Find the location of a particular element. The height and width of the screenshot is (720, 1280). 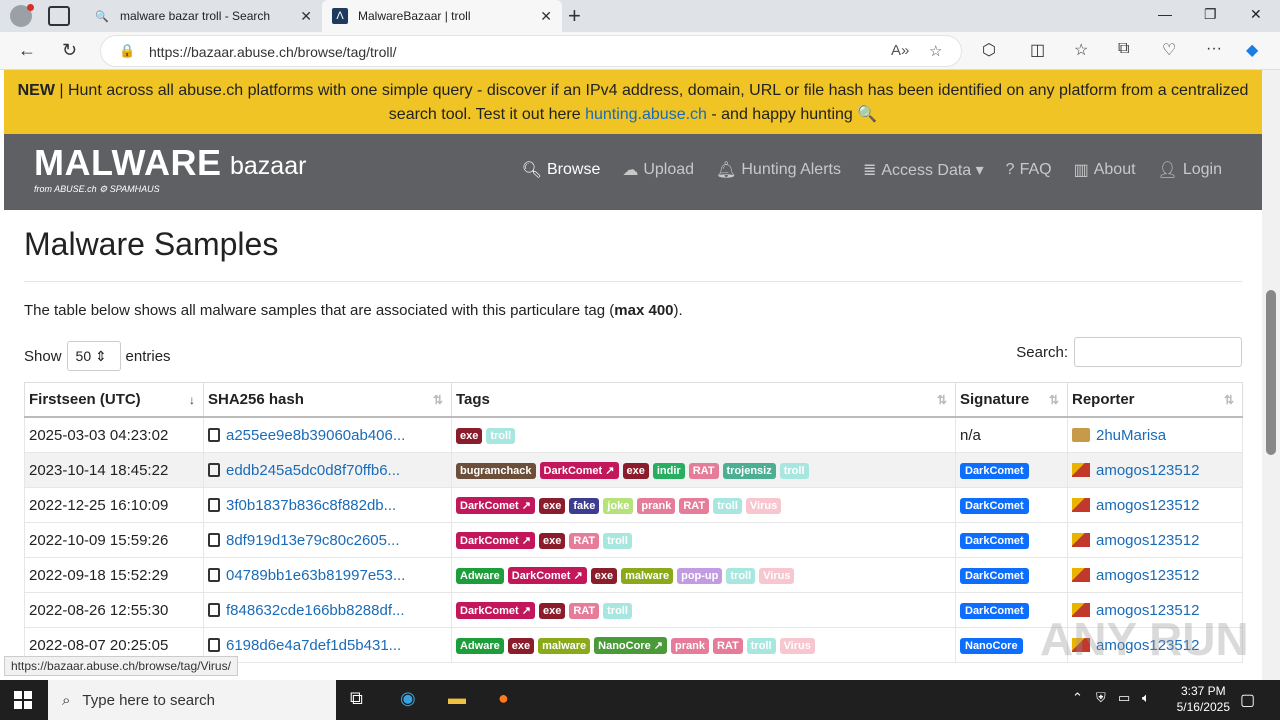

copilot-icon: ◆ is located at coordinates (1252, 50).